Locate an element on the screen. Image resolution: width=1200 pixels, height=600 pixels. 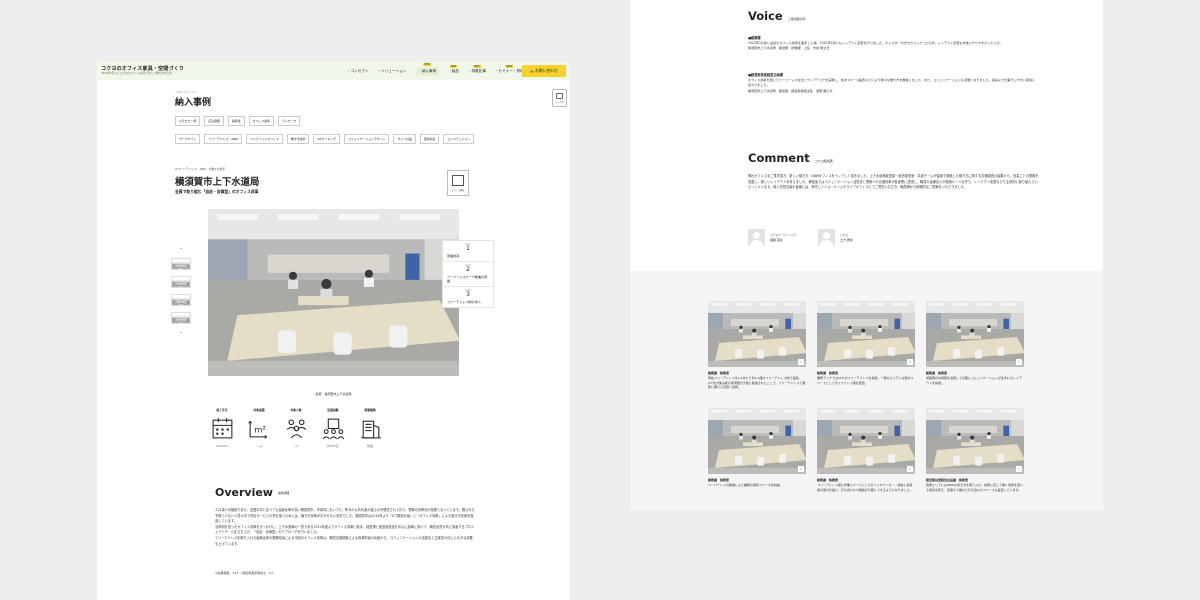
logo-main-text: コクヨのオフィス家具・空間づくり is located at coordinates (143, 68).